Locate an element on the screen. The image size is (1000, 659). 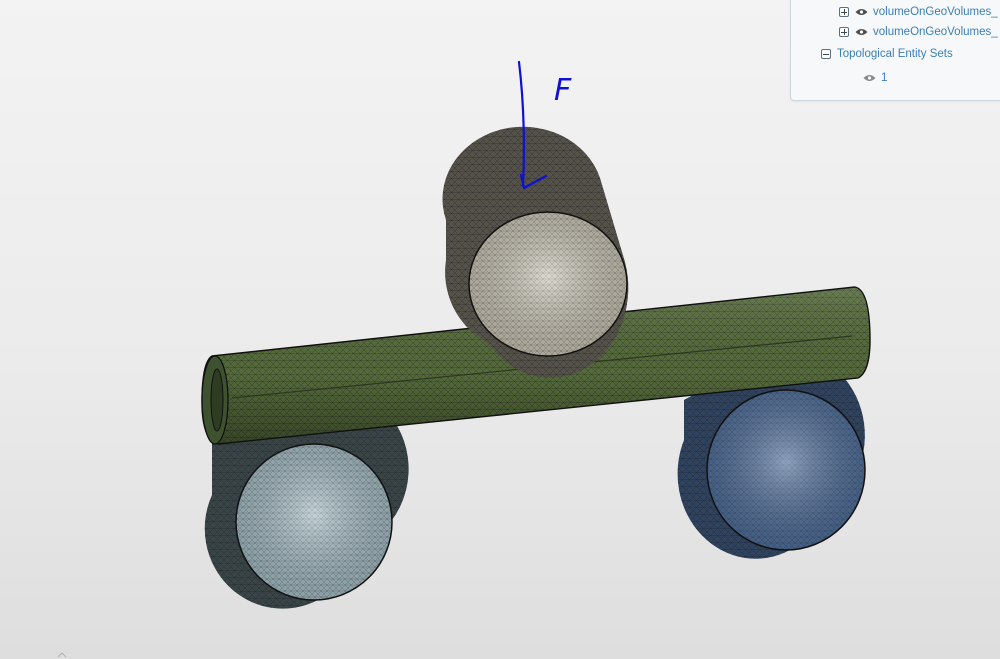
tree-item-entity-set-1: 1 is located at coordinates (875, 78).